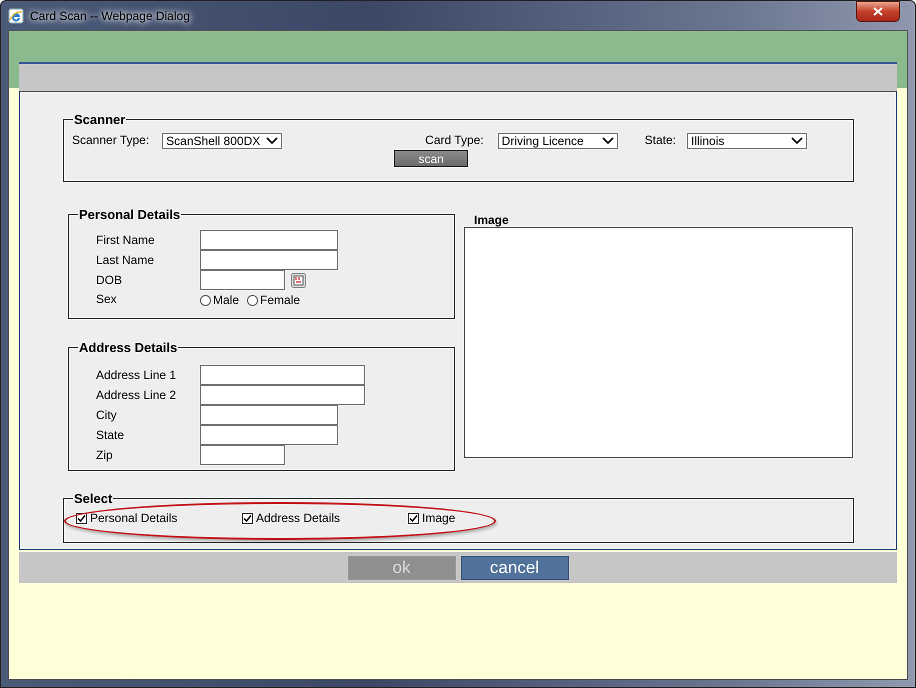 This screenshot has height=688, width=916. Describe the element at coordinates (137, 395) in the screenshot. I see `field-label: Address Line 2` at that location.